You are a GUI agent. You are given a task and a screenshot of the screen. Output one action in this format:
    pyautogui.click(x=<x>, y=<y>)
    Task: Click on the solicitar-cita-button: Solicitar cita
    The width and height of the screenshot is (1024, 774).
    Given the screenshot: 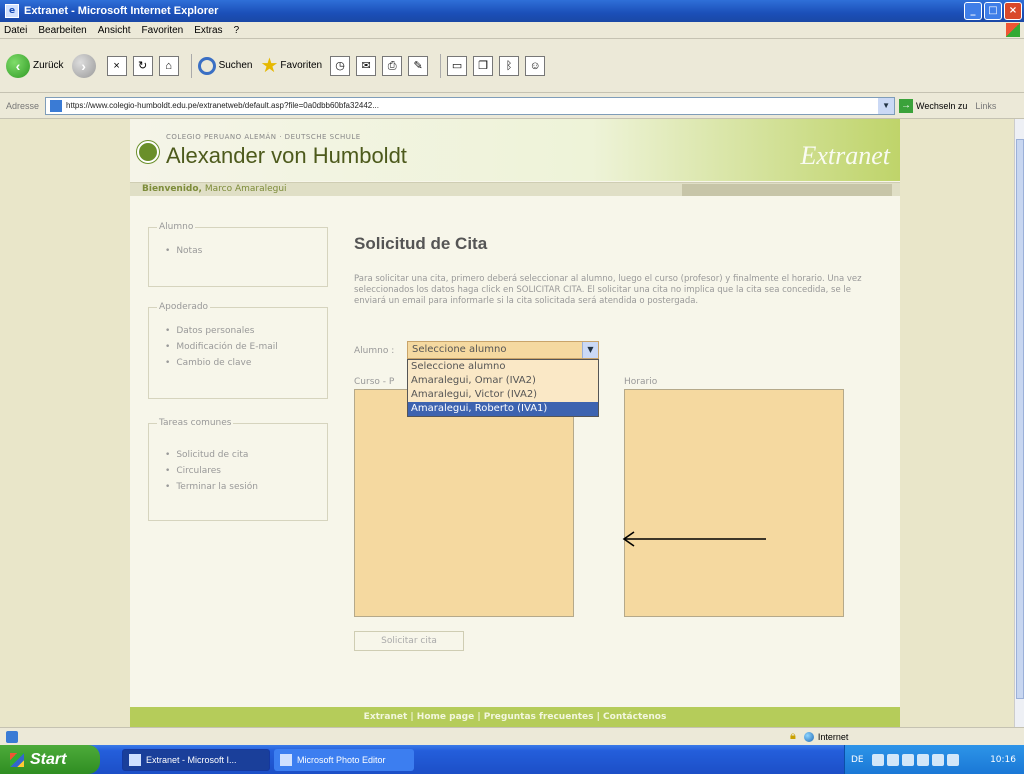 What is the action you would take?
    pyautogui.click(x=409, y=641)
    